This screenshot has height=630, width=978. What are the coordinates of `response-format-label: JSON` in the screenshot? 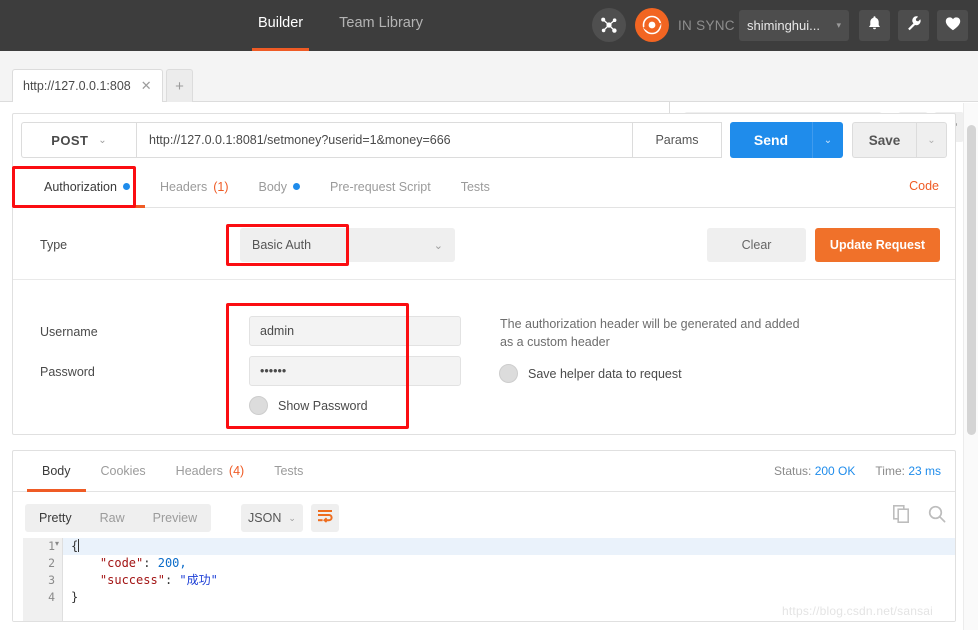 It's located at (265, 518).